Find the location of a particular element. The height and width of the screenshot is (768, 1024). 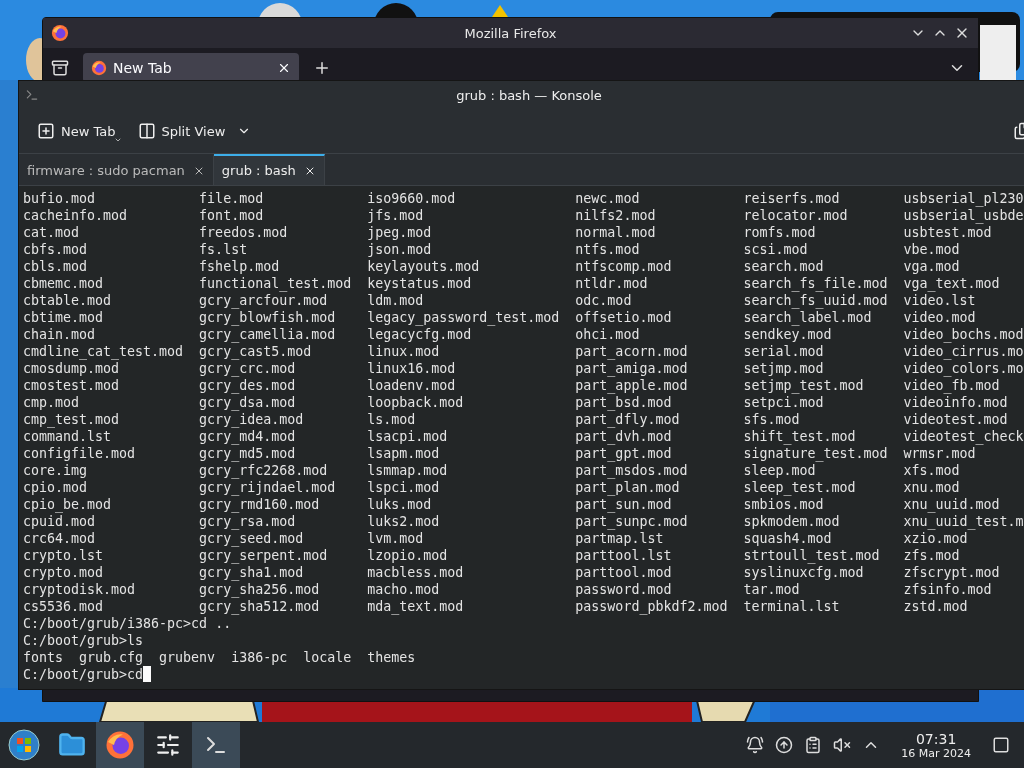

file-name: loopback.mod is located at coordinates (416, 402).